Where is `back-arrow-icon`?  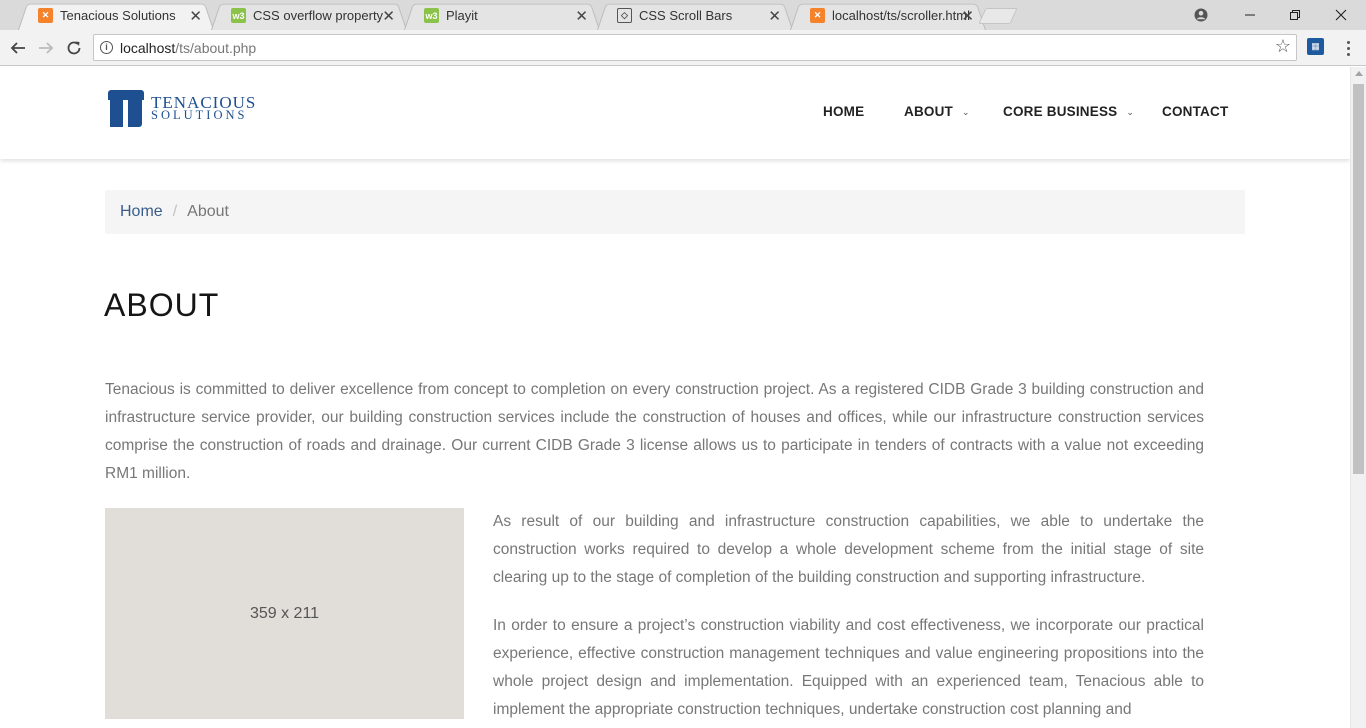 back-arrow-icon is located at coordinates (18, 48).